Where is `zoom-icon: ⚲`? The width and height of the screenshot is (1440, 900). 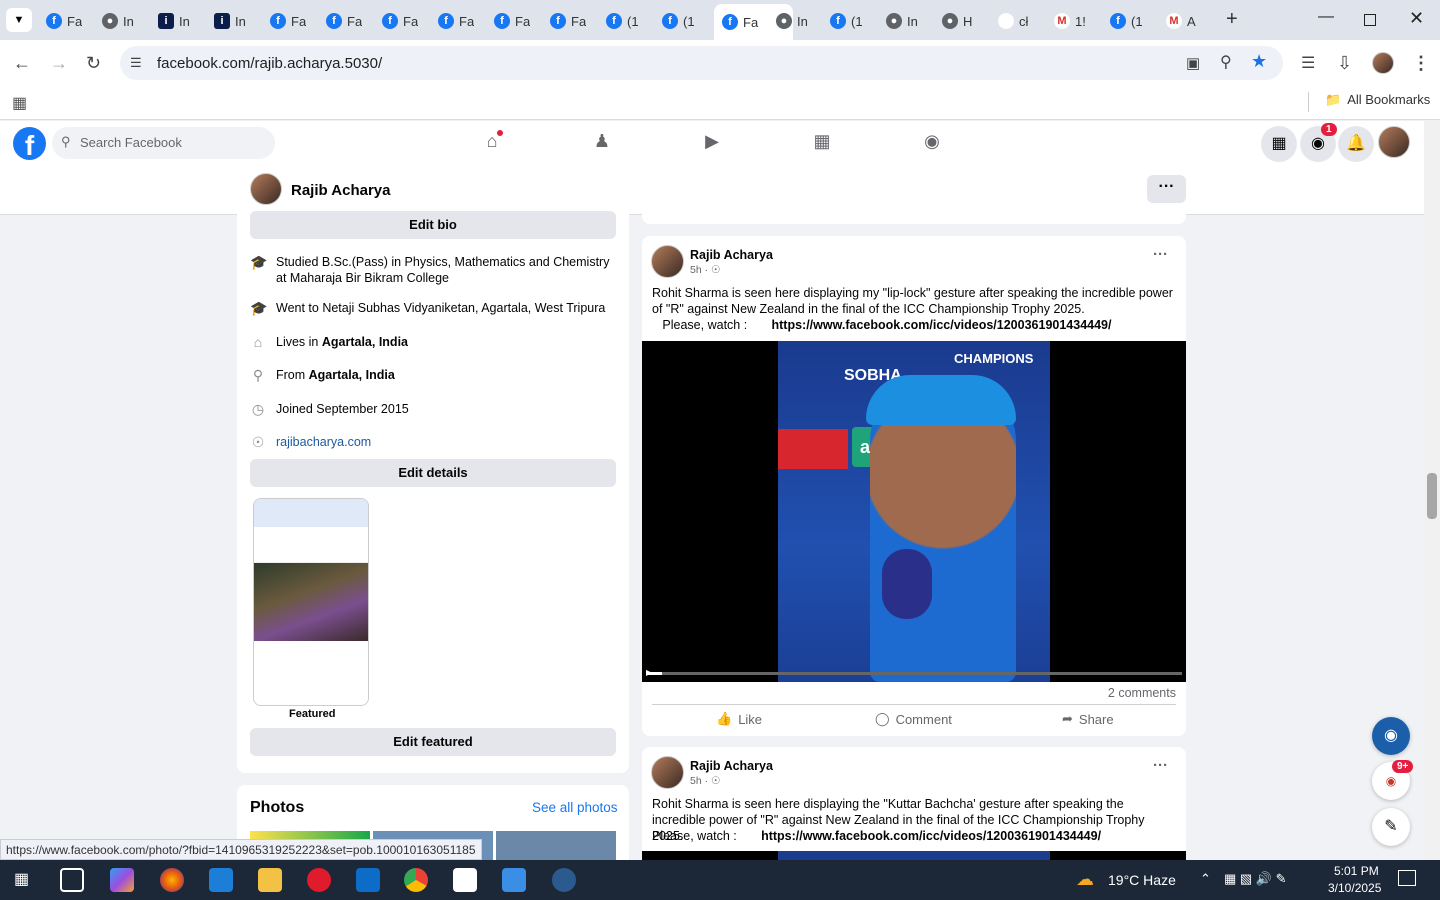 zoom-icon: ⚲ is located at coordinates (1226, 62).